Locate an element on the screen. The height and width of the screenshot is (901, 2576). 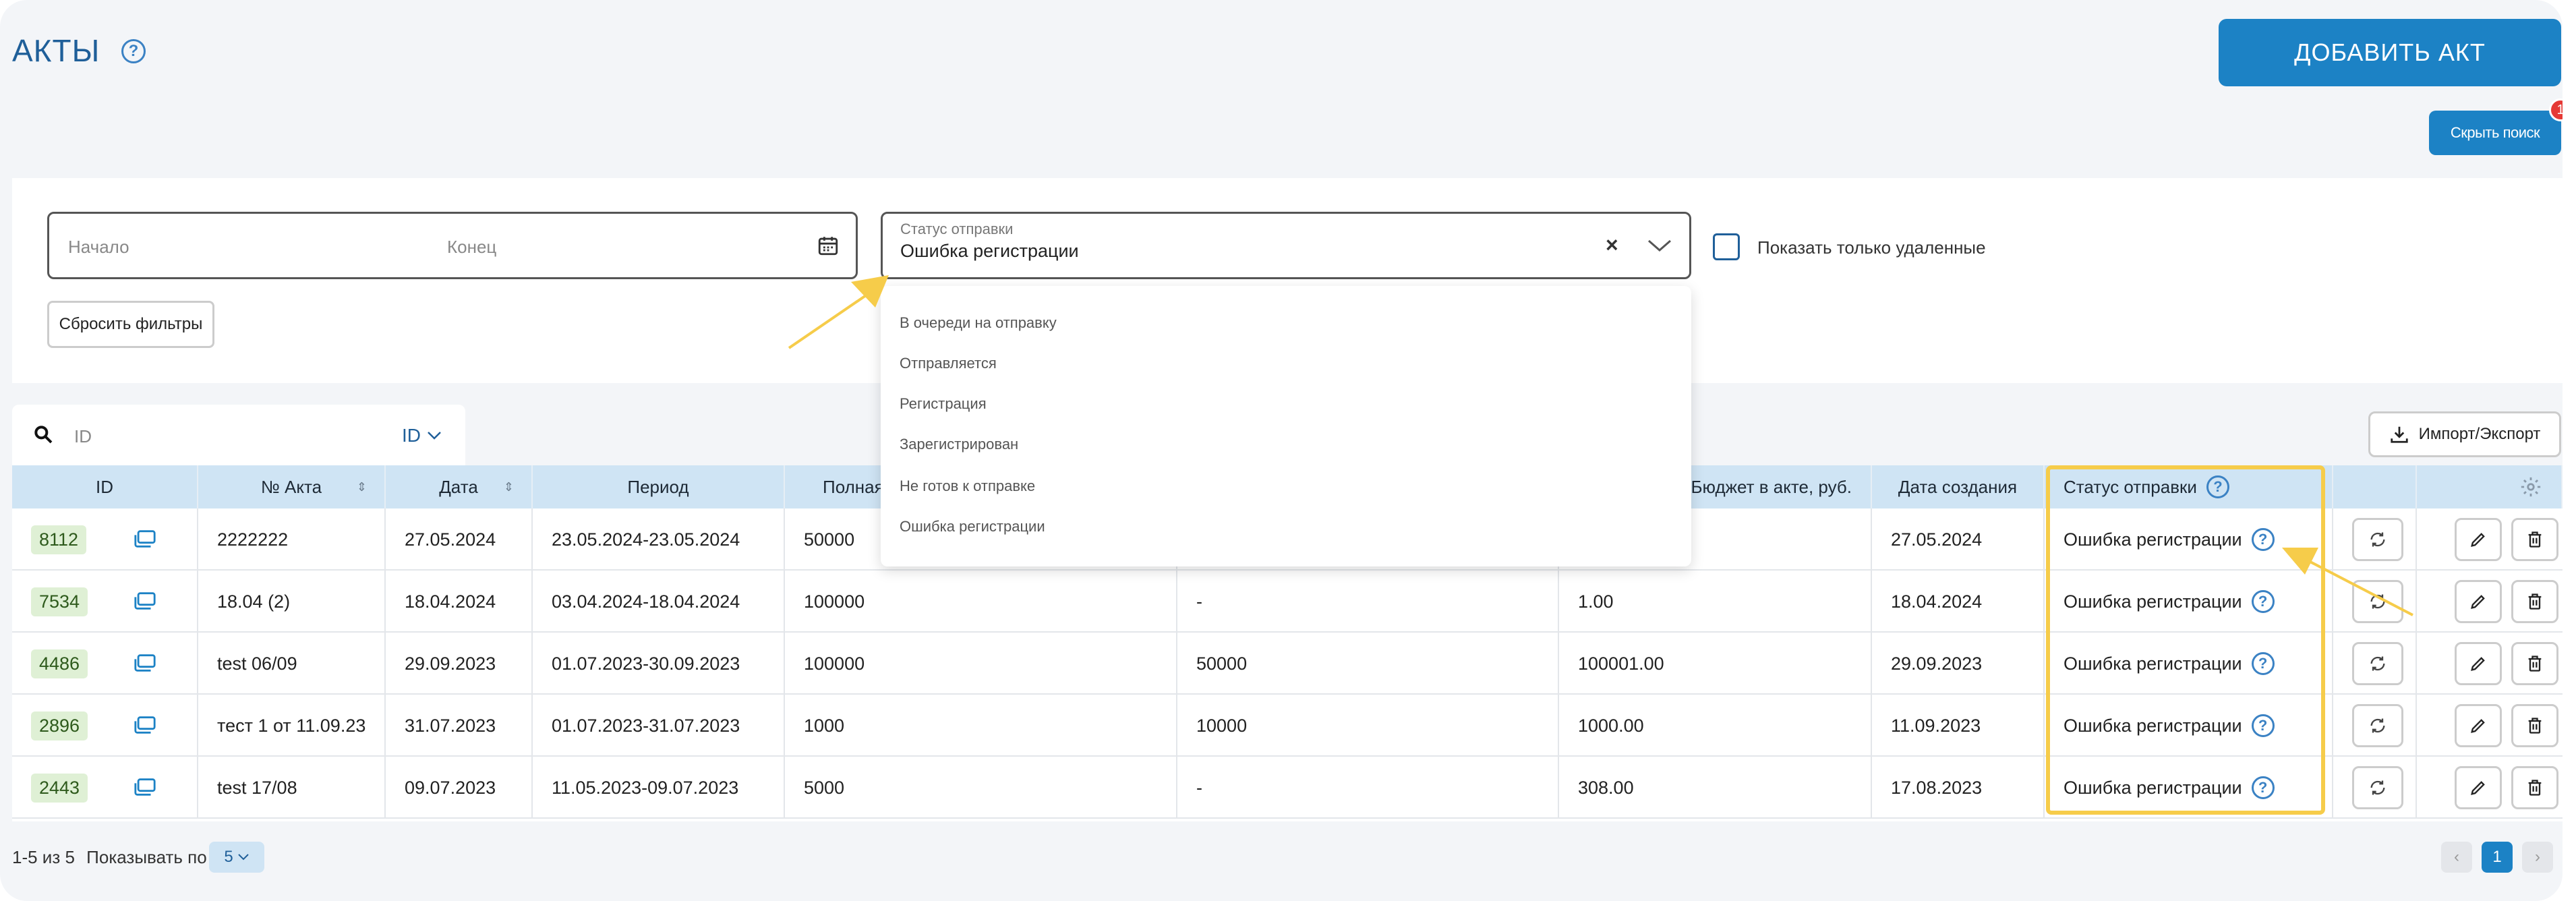
col-header-settings is located at coordinates (2490, 486).